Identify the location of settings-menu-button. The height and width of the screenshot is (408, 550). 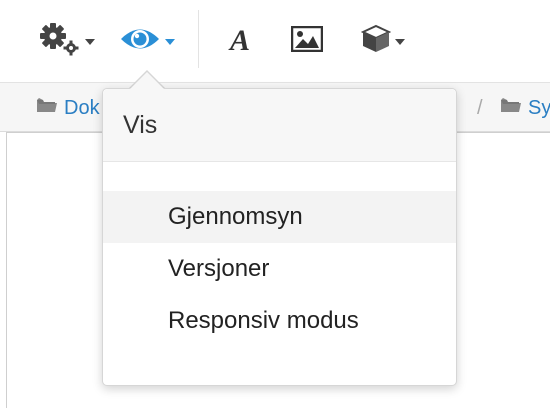
(66, 41).